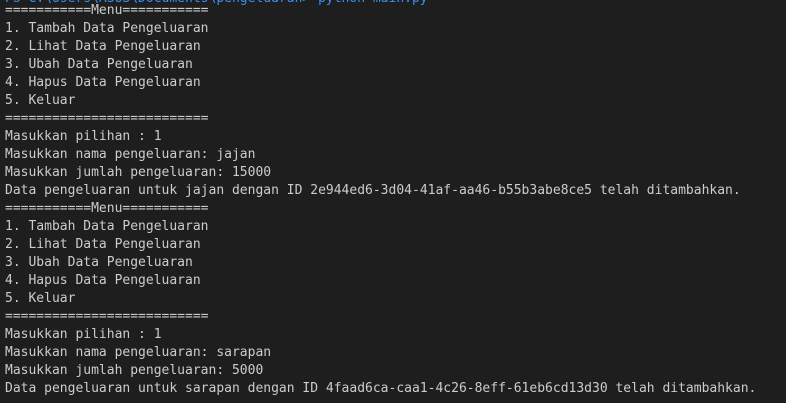 Image resolution: width=786 pixels, height=403 pixels. I want to click on amount-prompt: Masukkan jumlah pengeluaran: 15000, so click(138, 172).